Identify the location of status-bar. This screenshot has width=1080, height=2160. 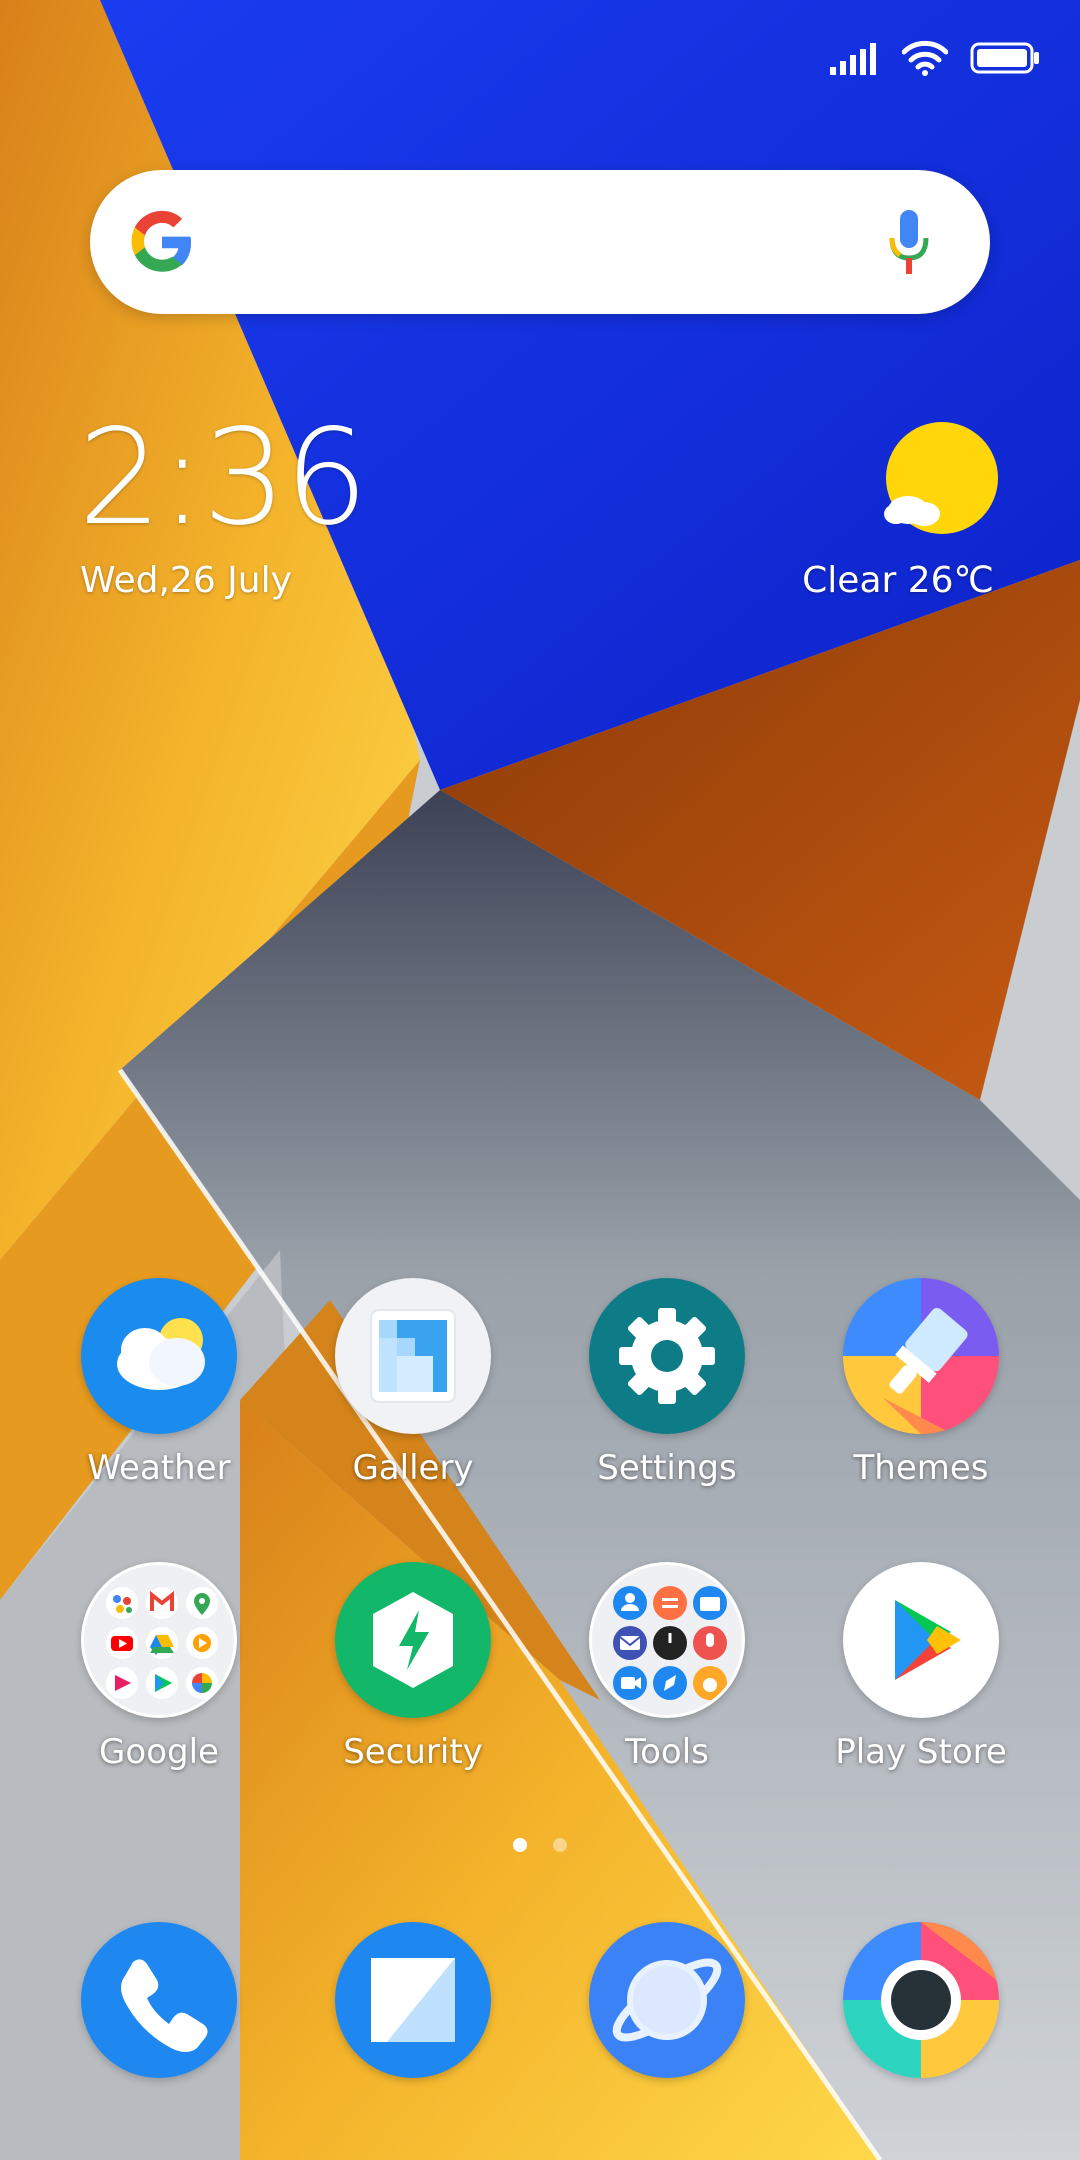
(935, 58).